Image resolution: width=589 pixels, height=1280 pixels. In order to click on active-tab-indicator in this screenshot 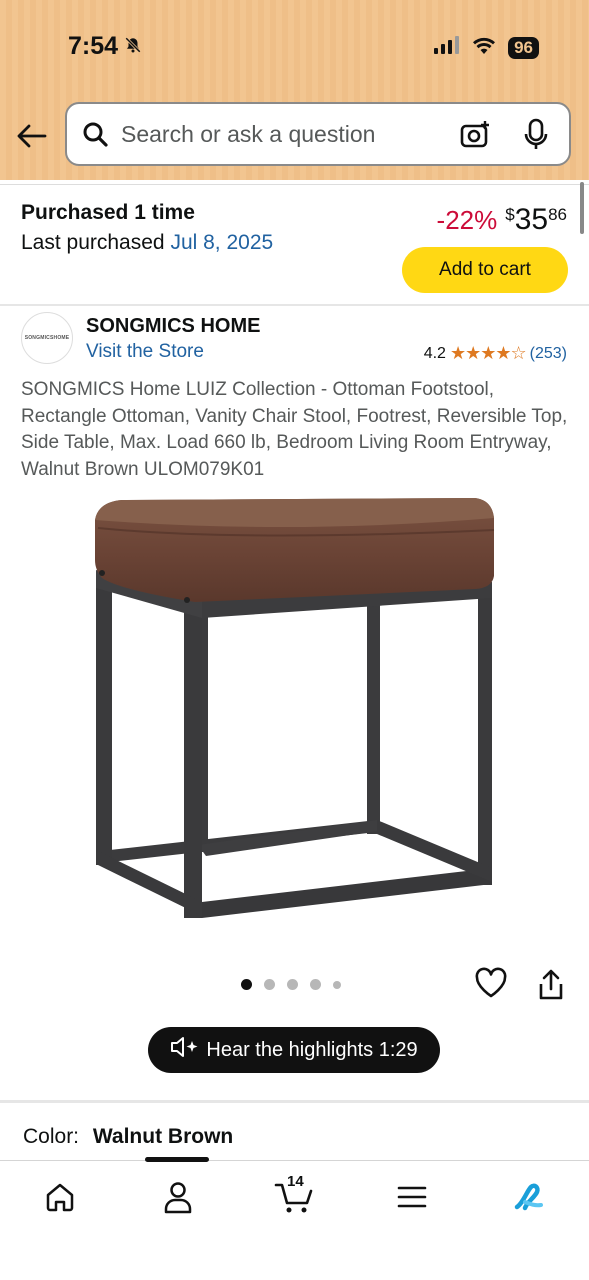, I will do `click(177, 1159)`.